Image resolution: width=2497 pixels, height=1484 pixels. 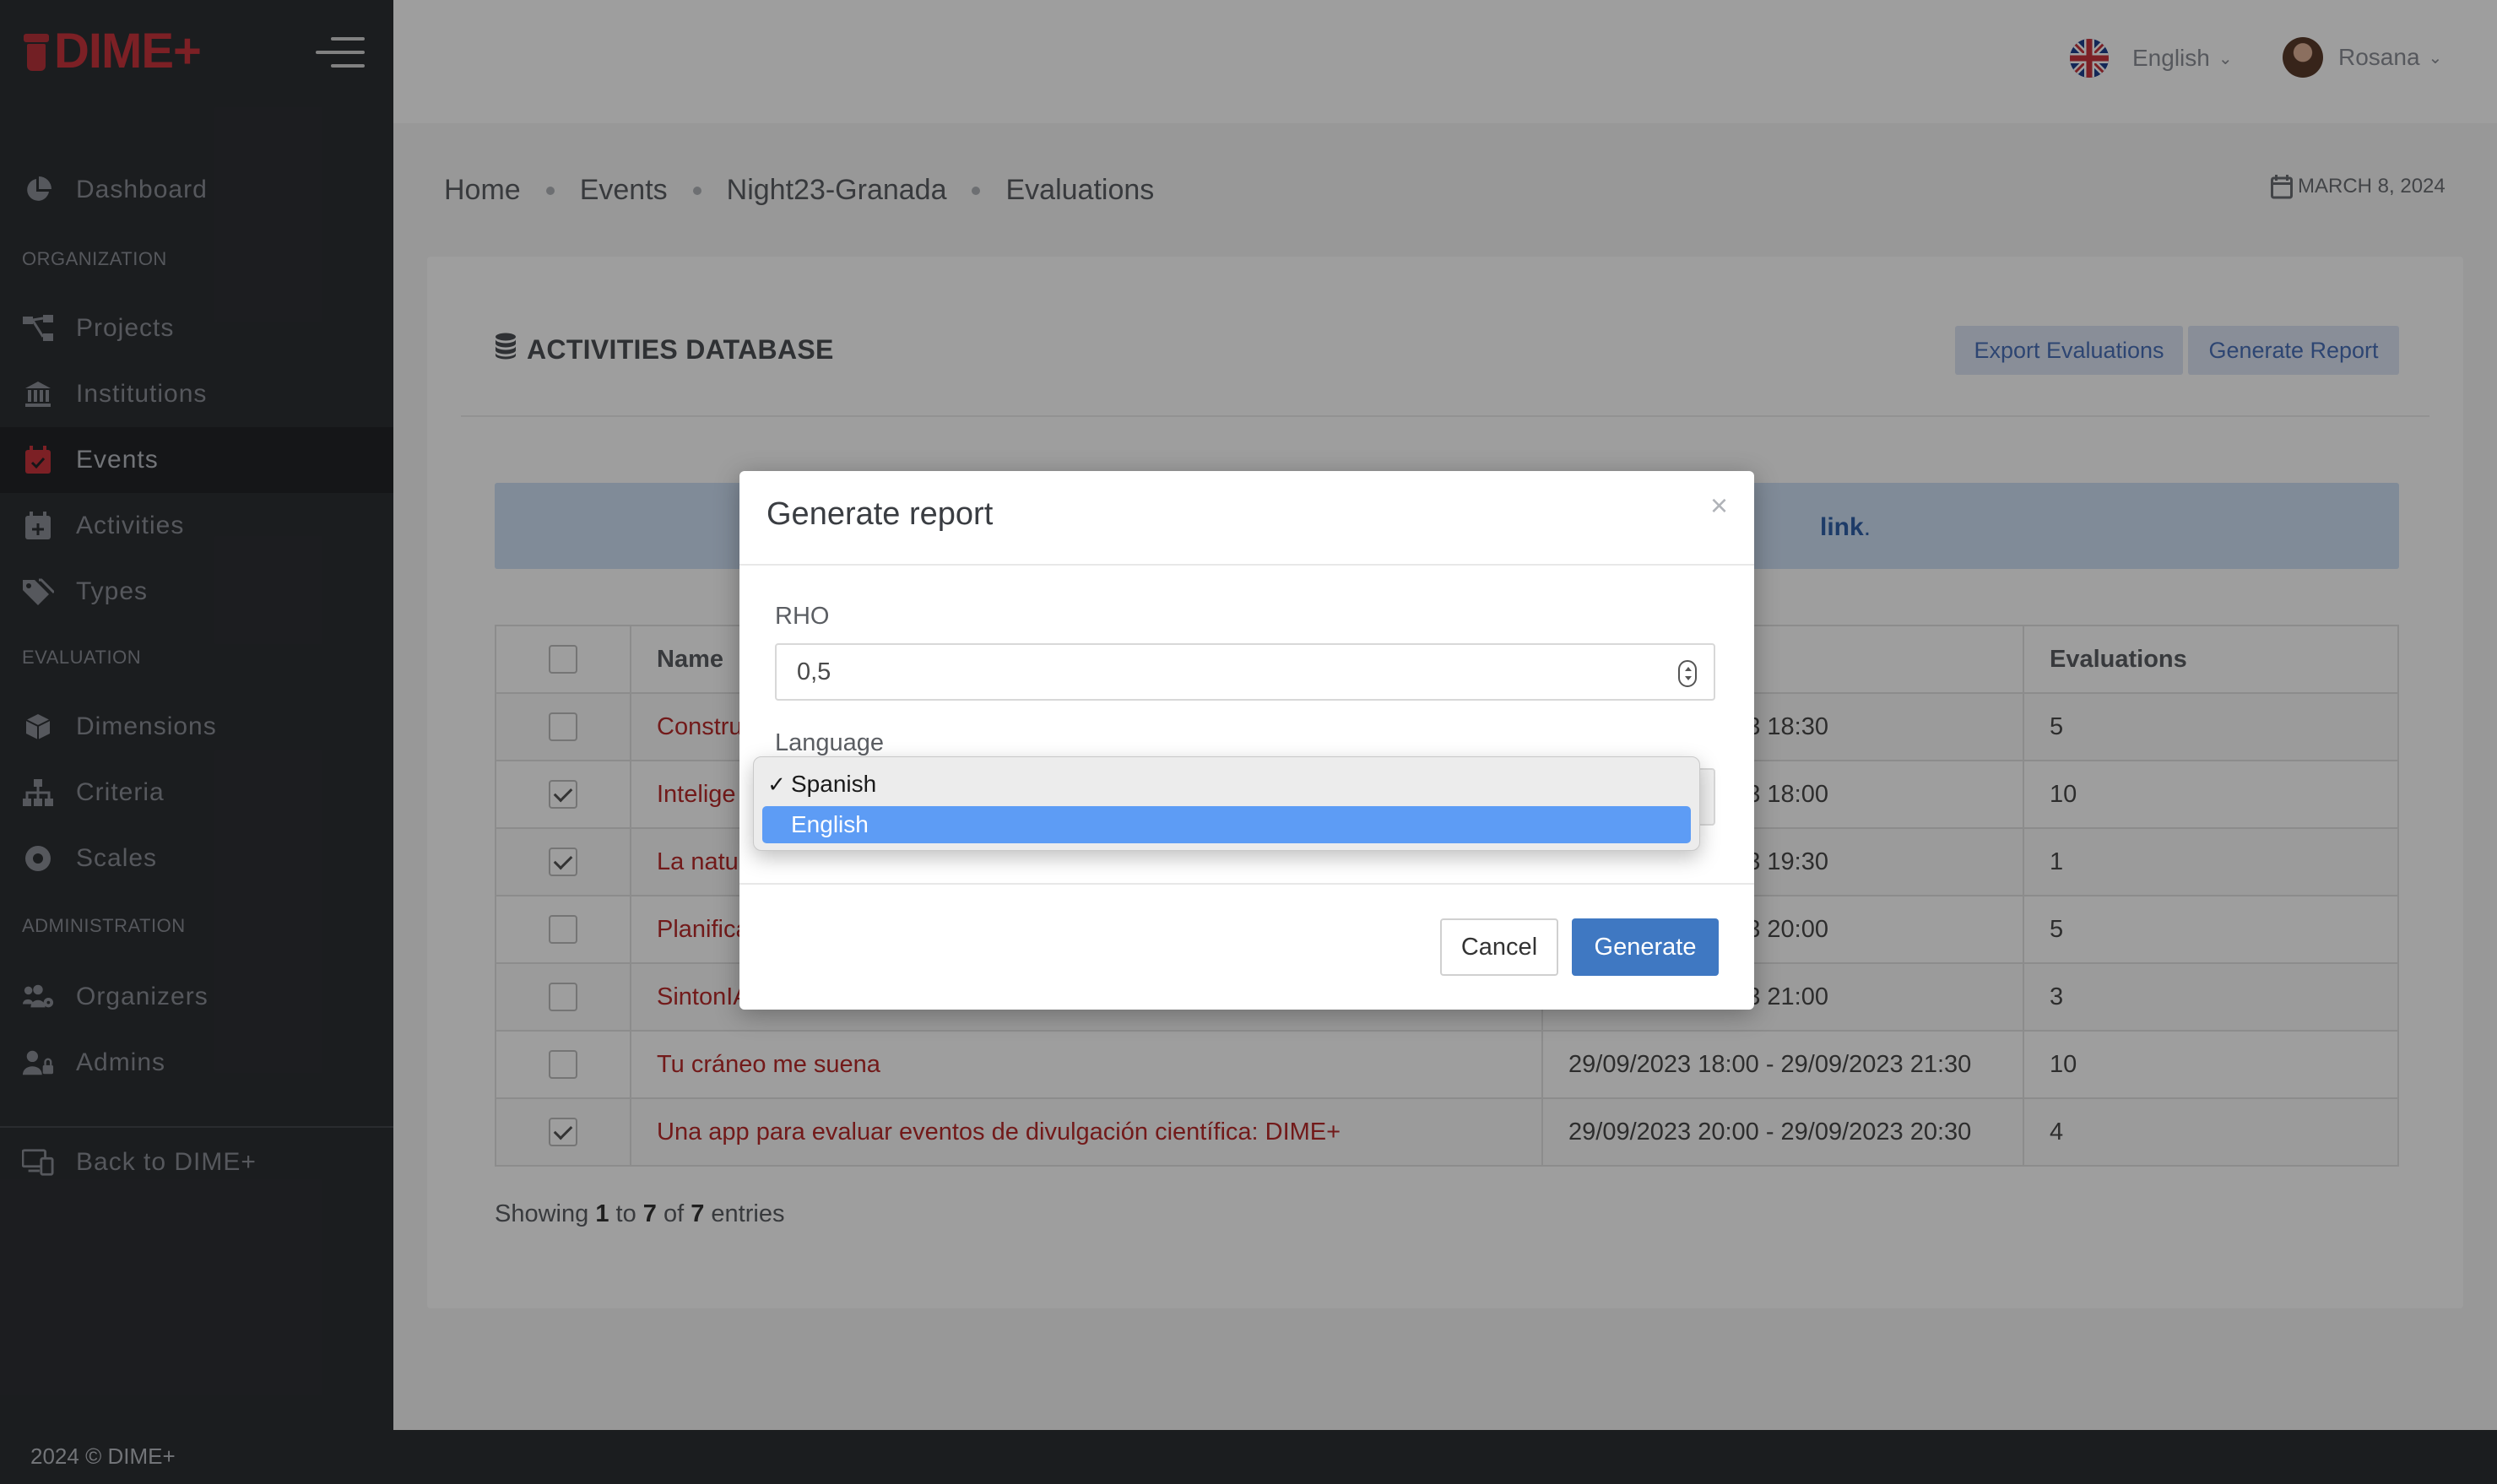 I want to click on generate-button: Generate, so click(x=1645, y=947).